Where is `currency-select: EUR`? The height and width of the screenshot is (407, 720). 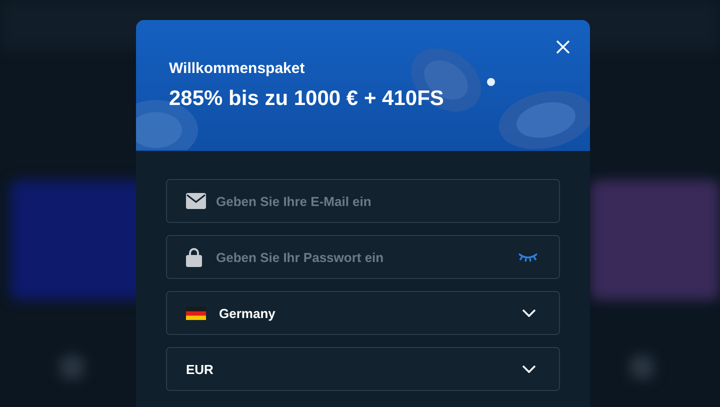
currency-select: EUR is located at coordinates (363, 369).